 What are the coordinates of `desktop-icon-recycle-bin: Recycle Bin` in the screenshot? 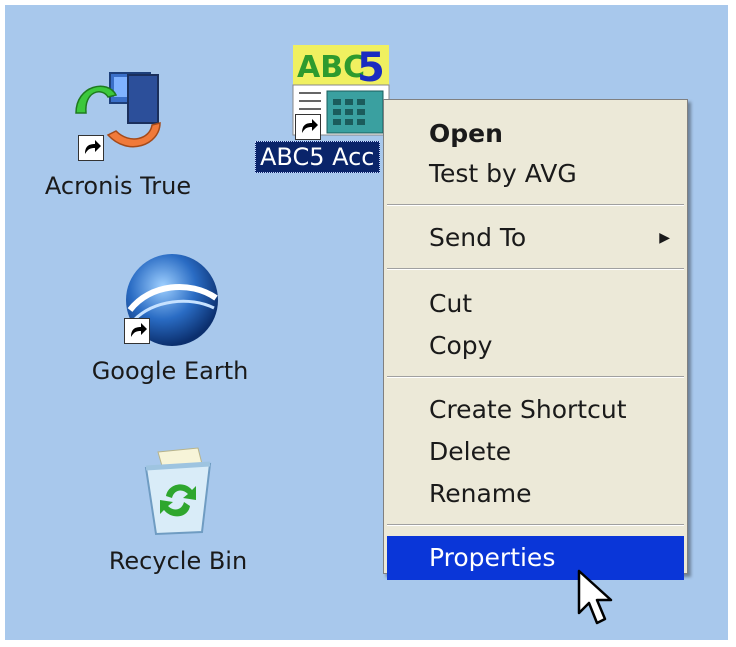 It's located at (178, 508).